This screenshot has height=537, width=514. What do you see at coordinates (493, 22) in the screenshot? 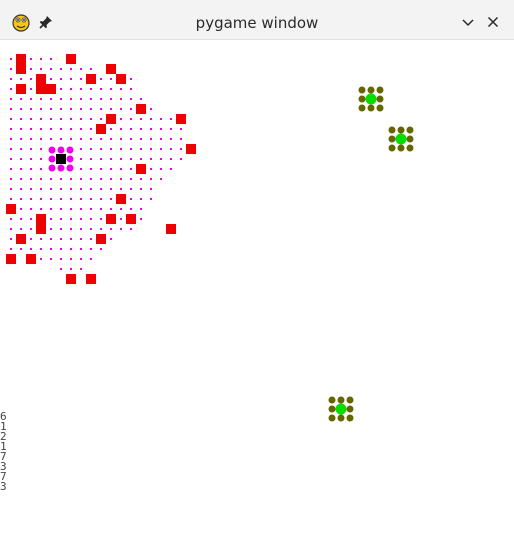
I see `close-icon` at bounding box center [493, 22].